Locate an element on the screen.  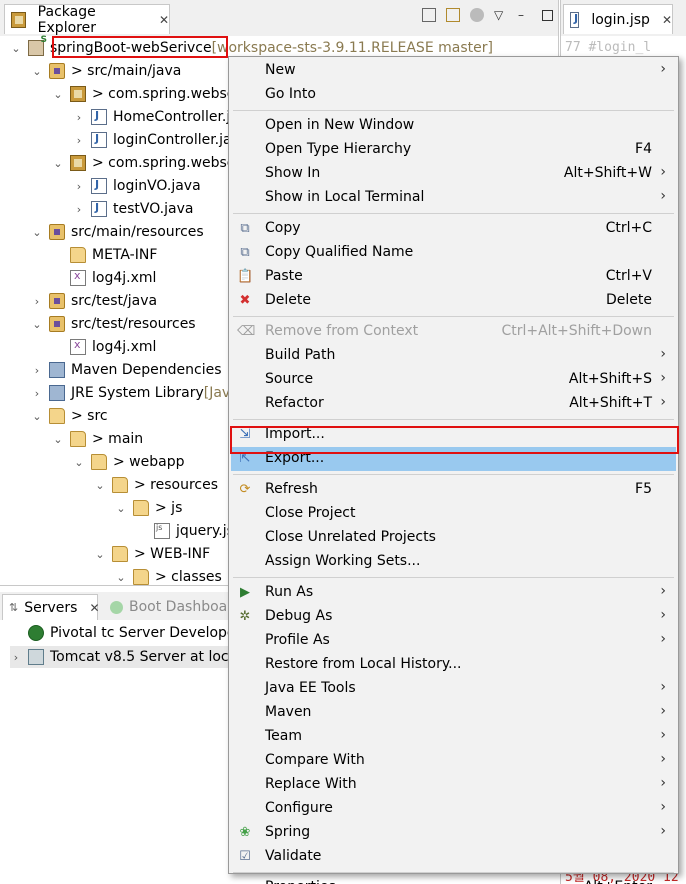
tree-item: META-INF is located at coordinates (104, 255).